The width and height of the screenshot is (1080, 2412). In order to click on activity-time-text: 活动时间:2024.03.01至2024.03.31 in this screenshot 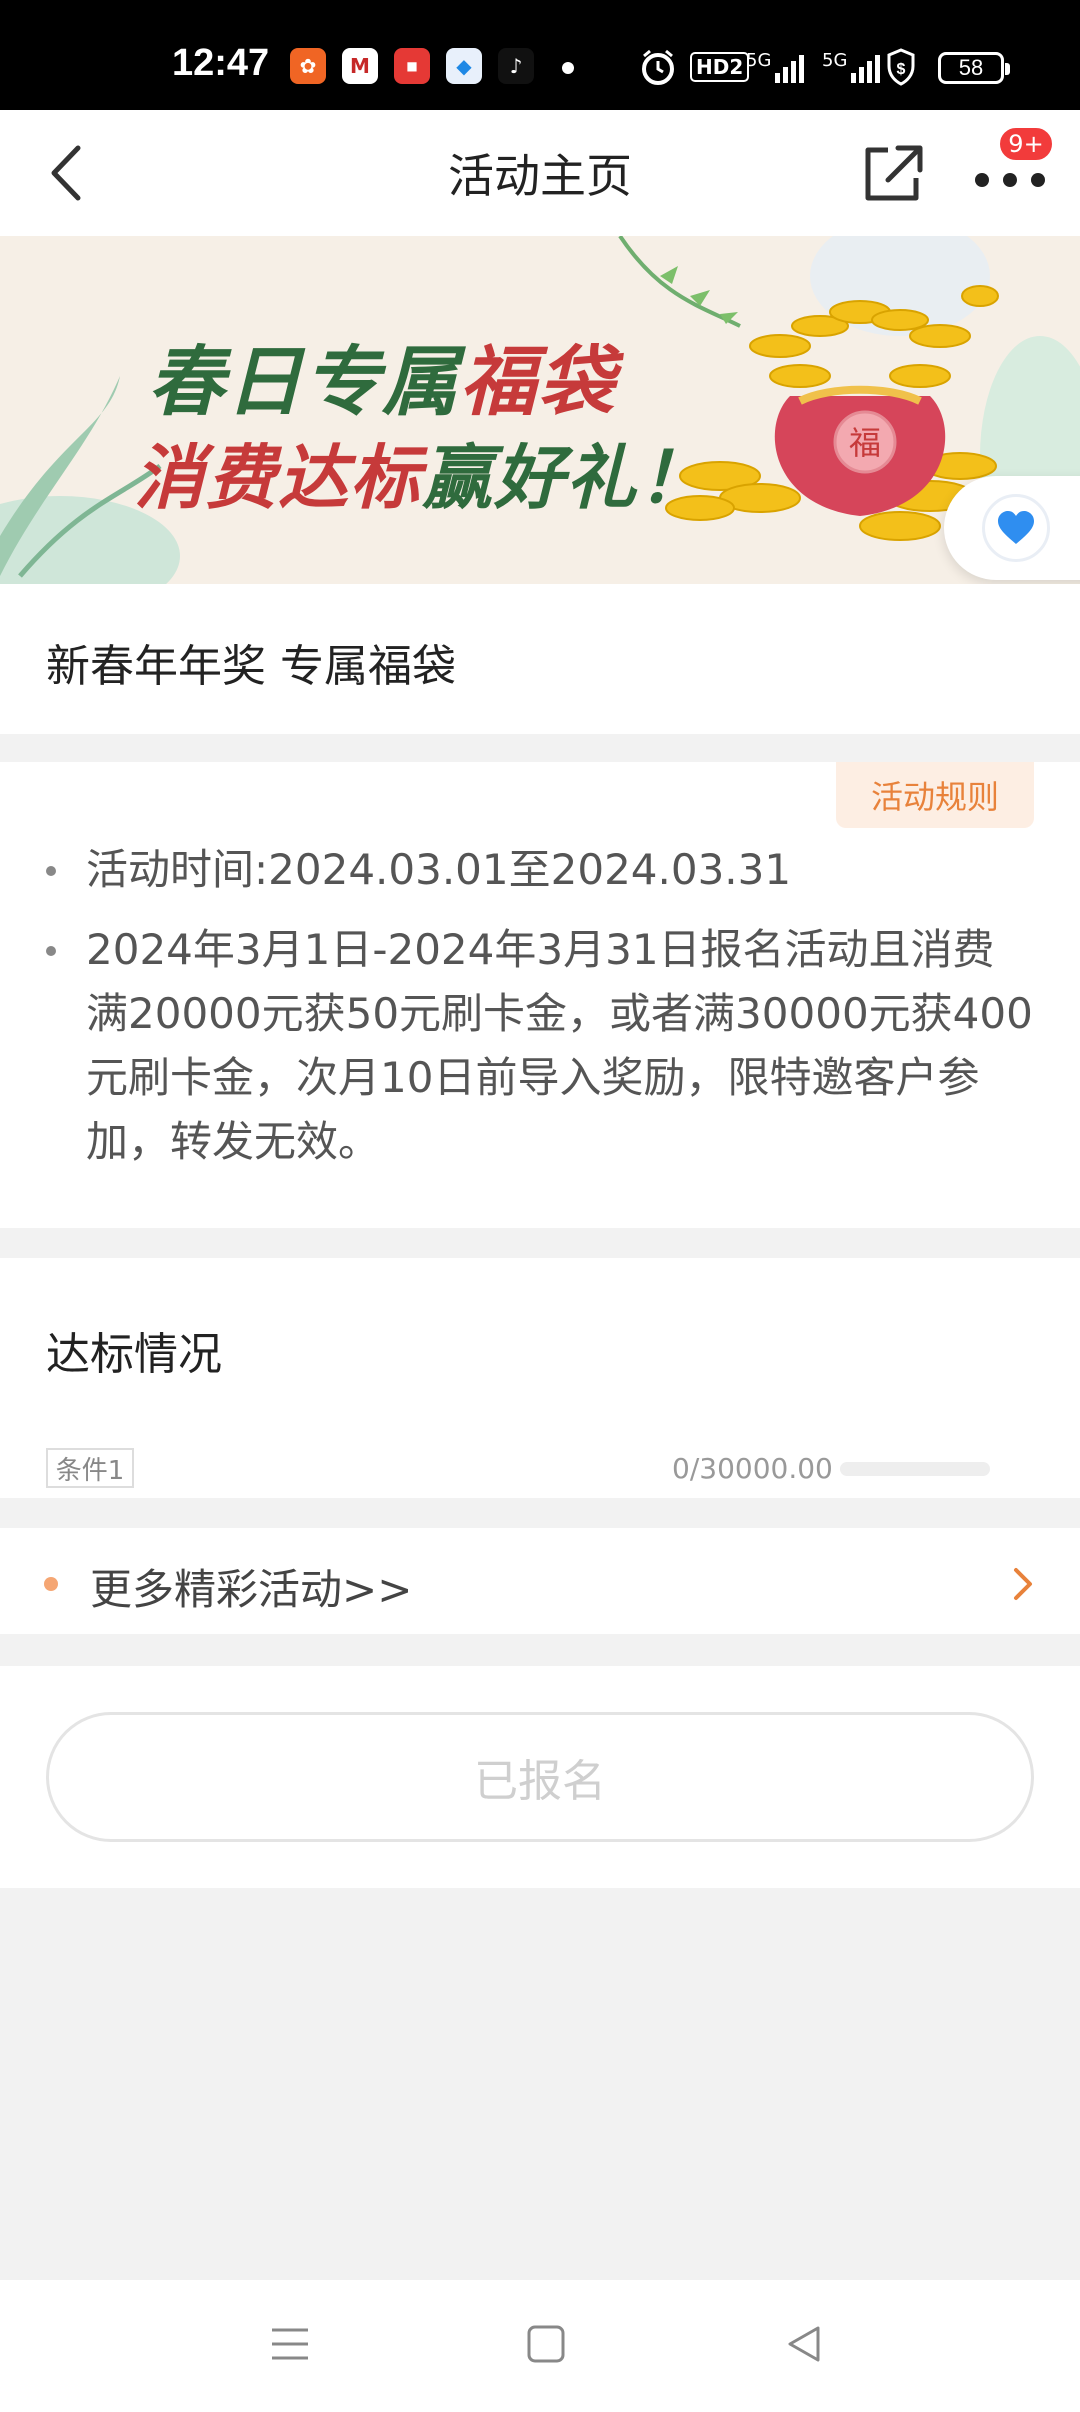, I will do `click(439, 869)`.